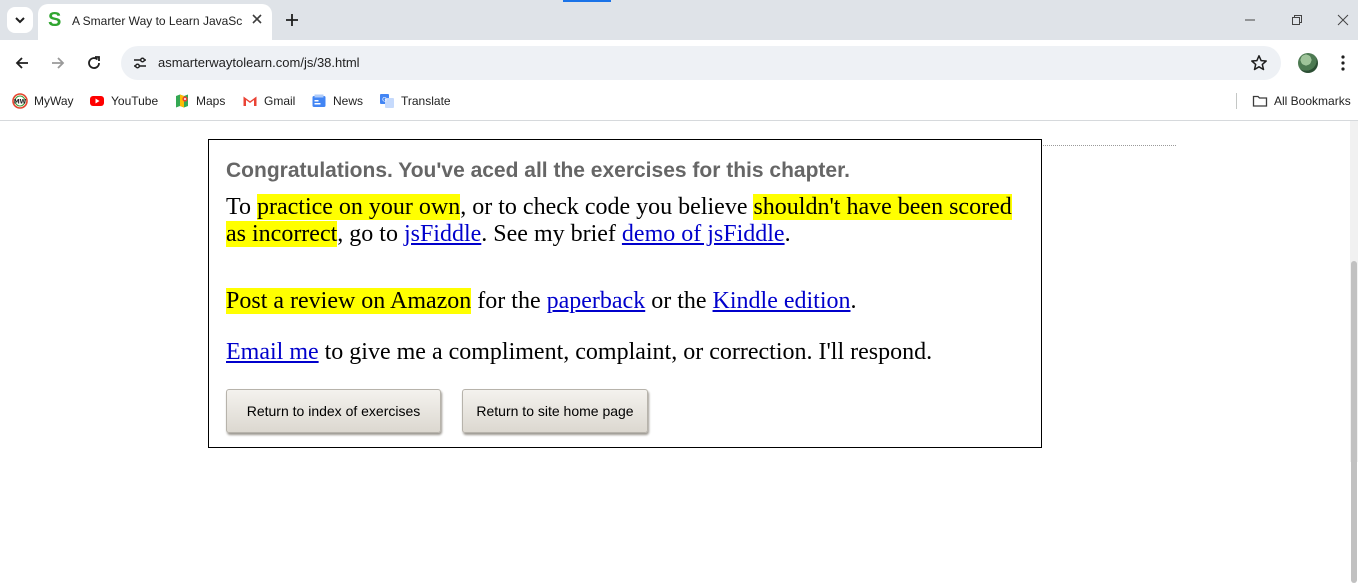 The width and height of the screenshot is (1358, 583). I want to click on tab-title: A Smarter Way to Learn JavaScript, so click(157, 21).